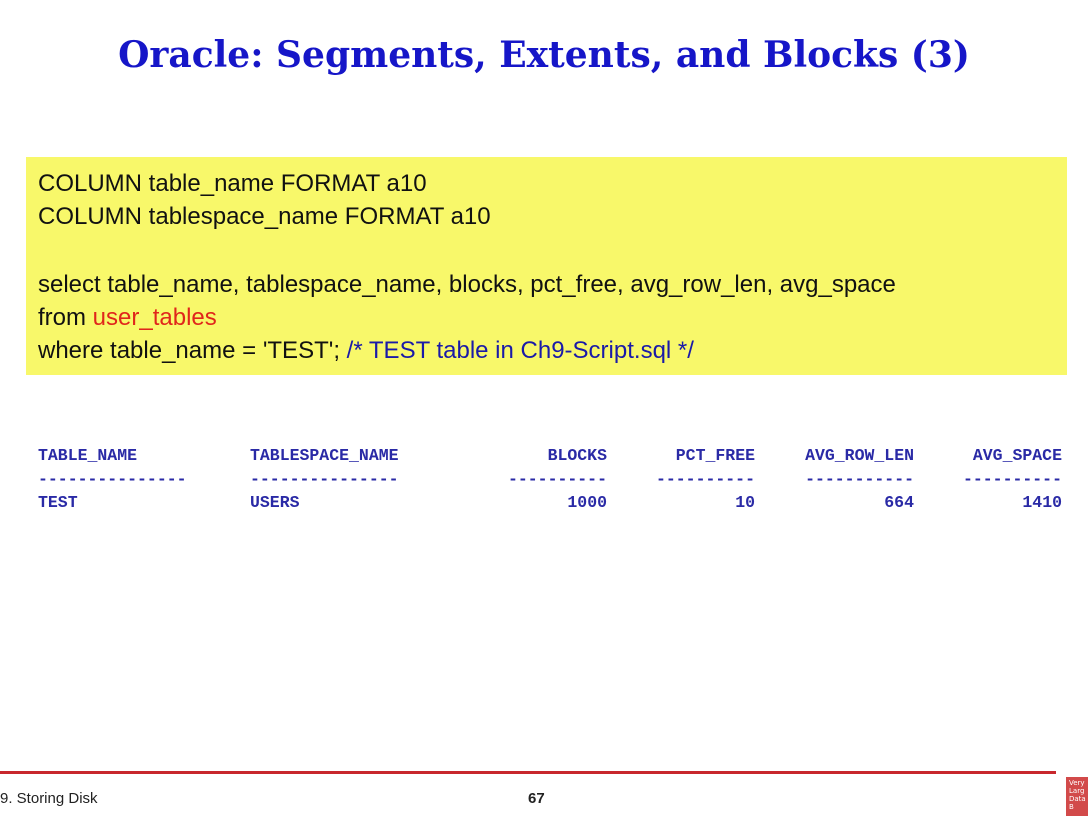 The height and width of the screenshot is (816, 1088). I want to click on logo-text: Very Larg Data B, so click(1077, 795).